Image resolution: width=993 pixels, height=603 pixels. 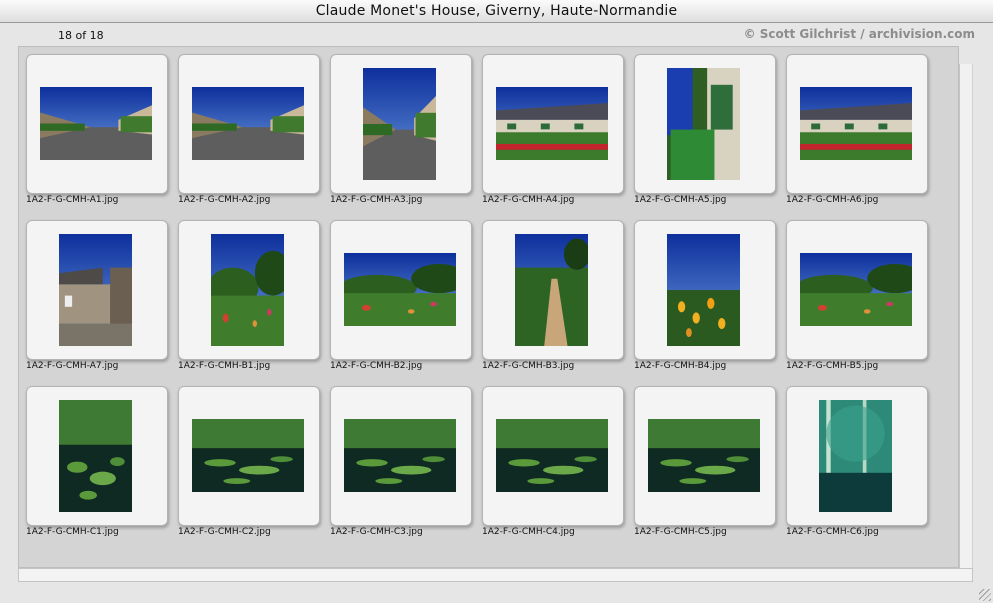 I want to click on thumbnail: 1A2-F-G-CMH-C1.jpg, so click(x=97, y=465).